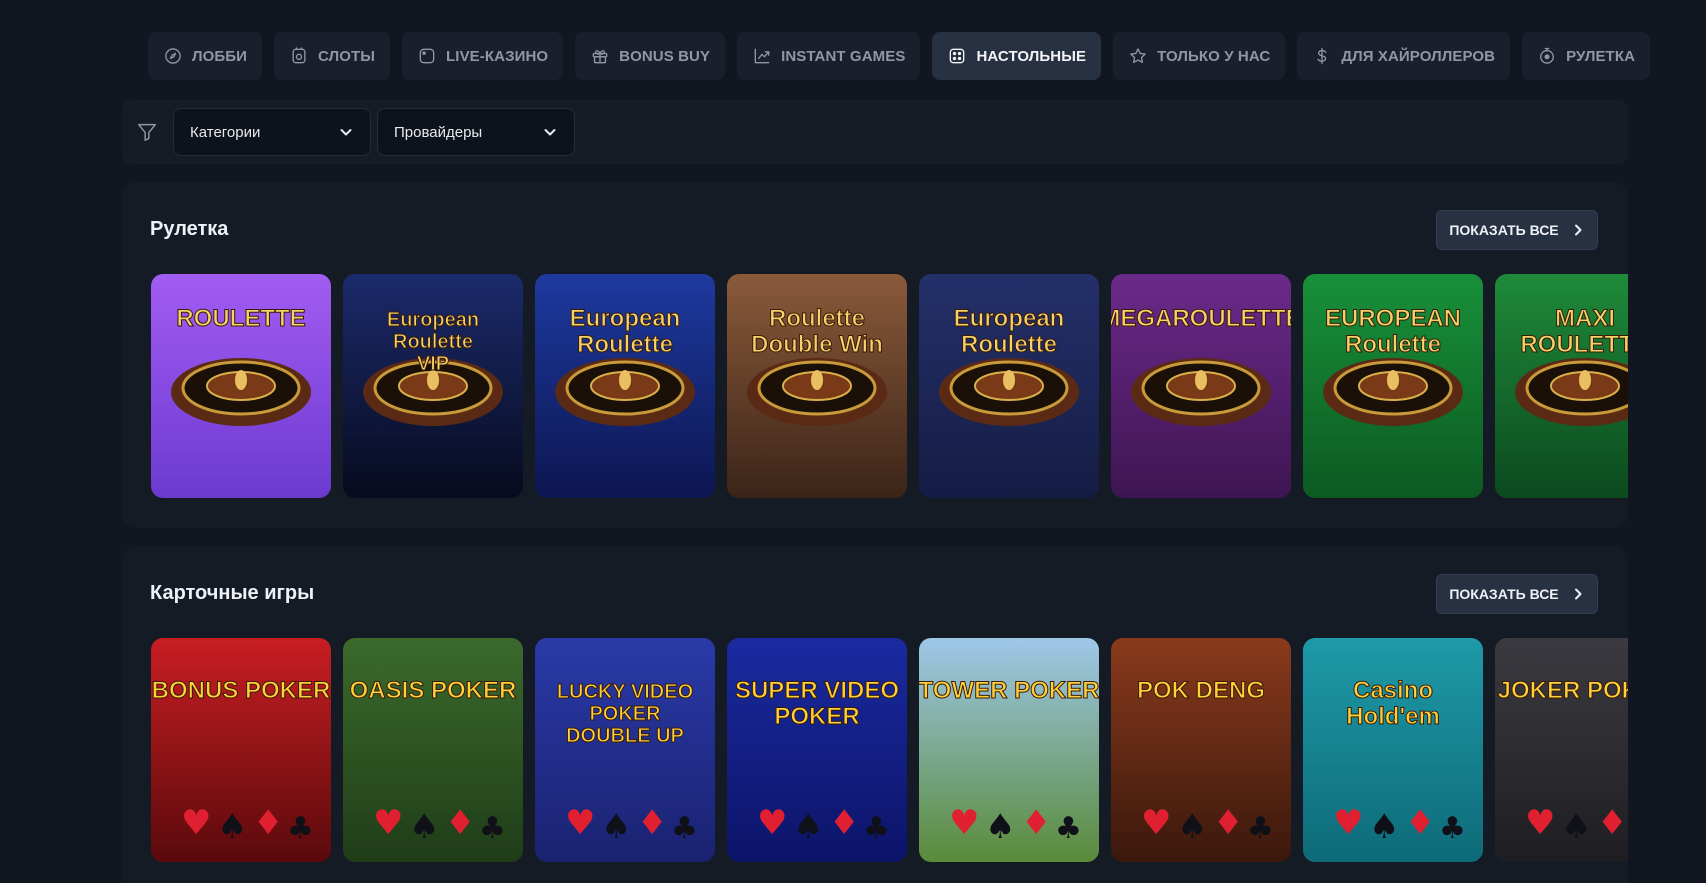  What do you see at coordinates (1201, 690) in the screenshot?
I see `game-title: POK DENG` at bounding box center [1201, 690].